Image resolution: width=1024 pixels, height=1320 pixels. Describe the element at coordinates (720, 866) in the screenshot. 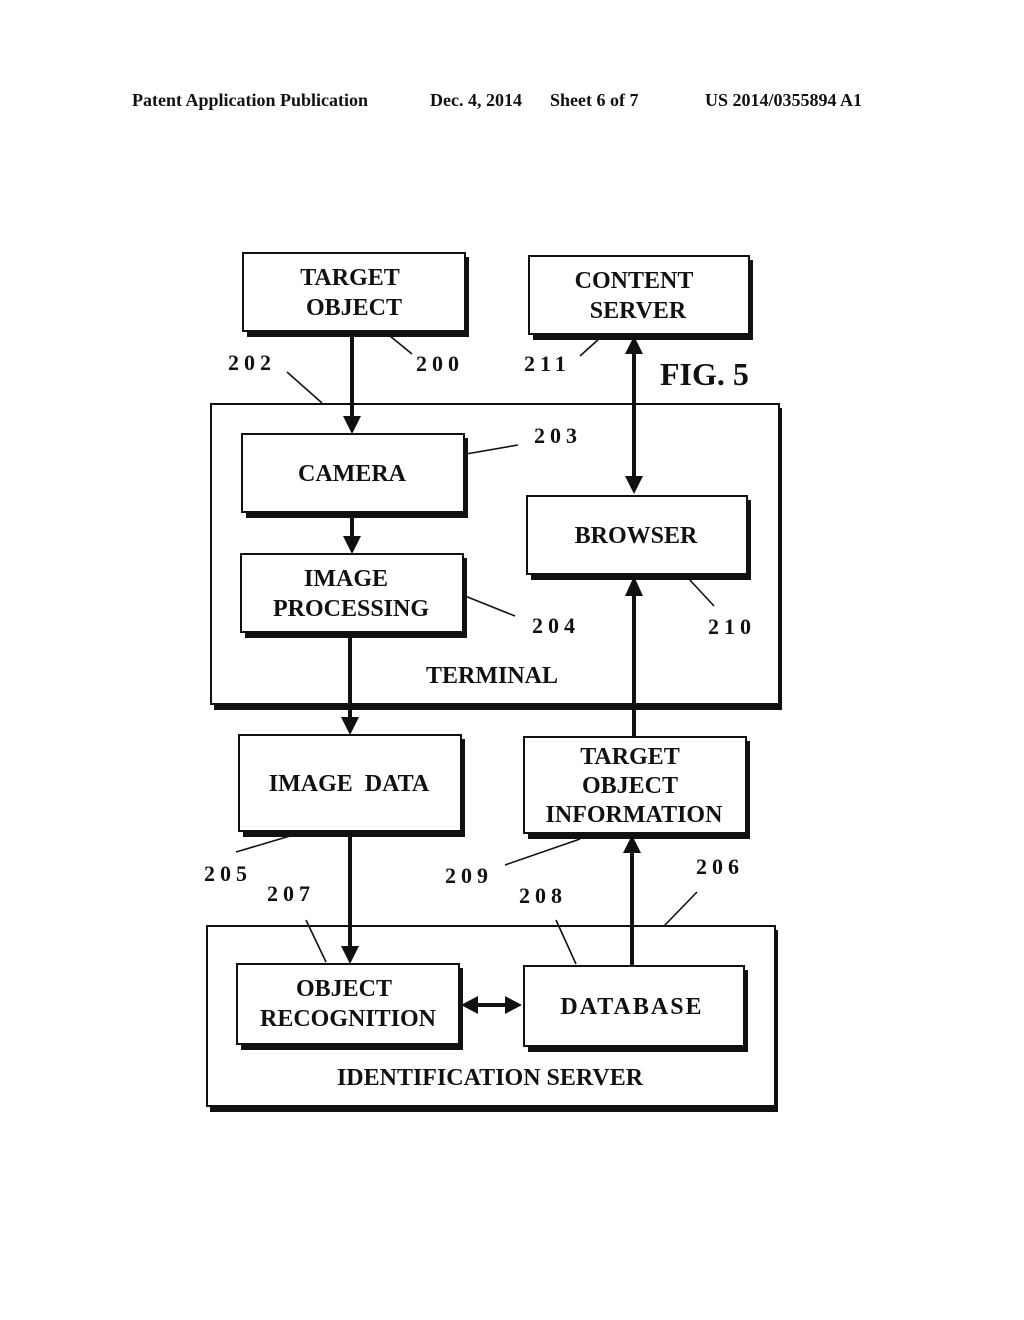

I see `ref-206: 206` at that location.